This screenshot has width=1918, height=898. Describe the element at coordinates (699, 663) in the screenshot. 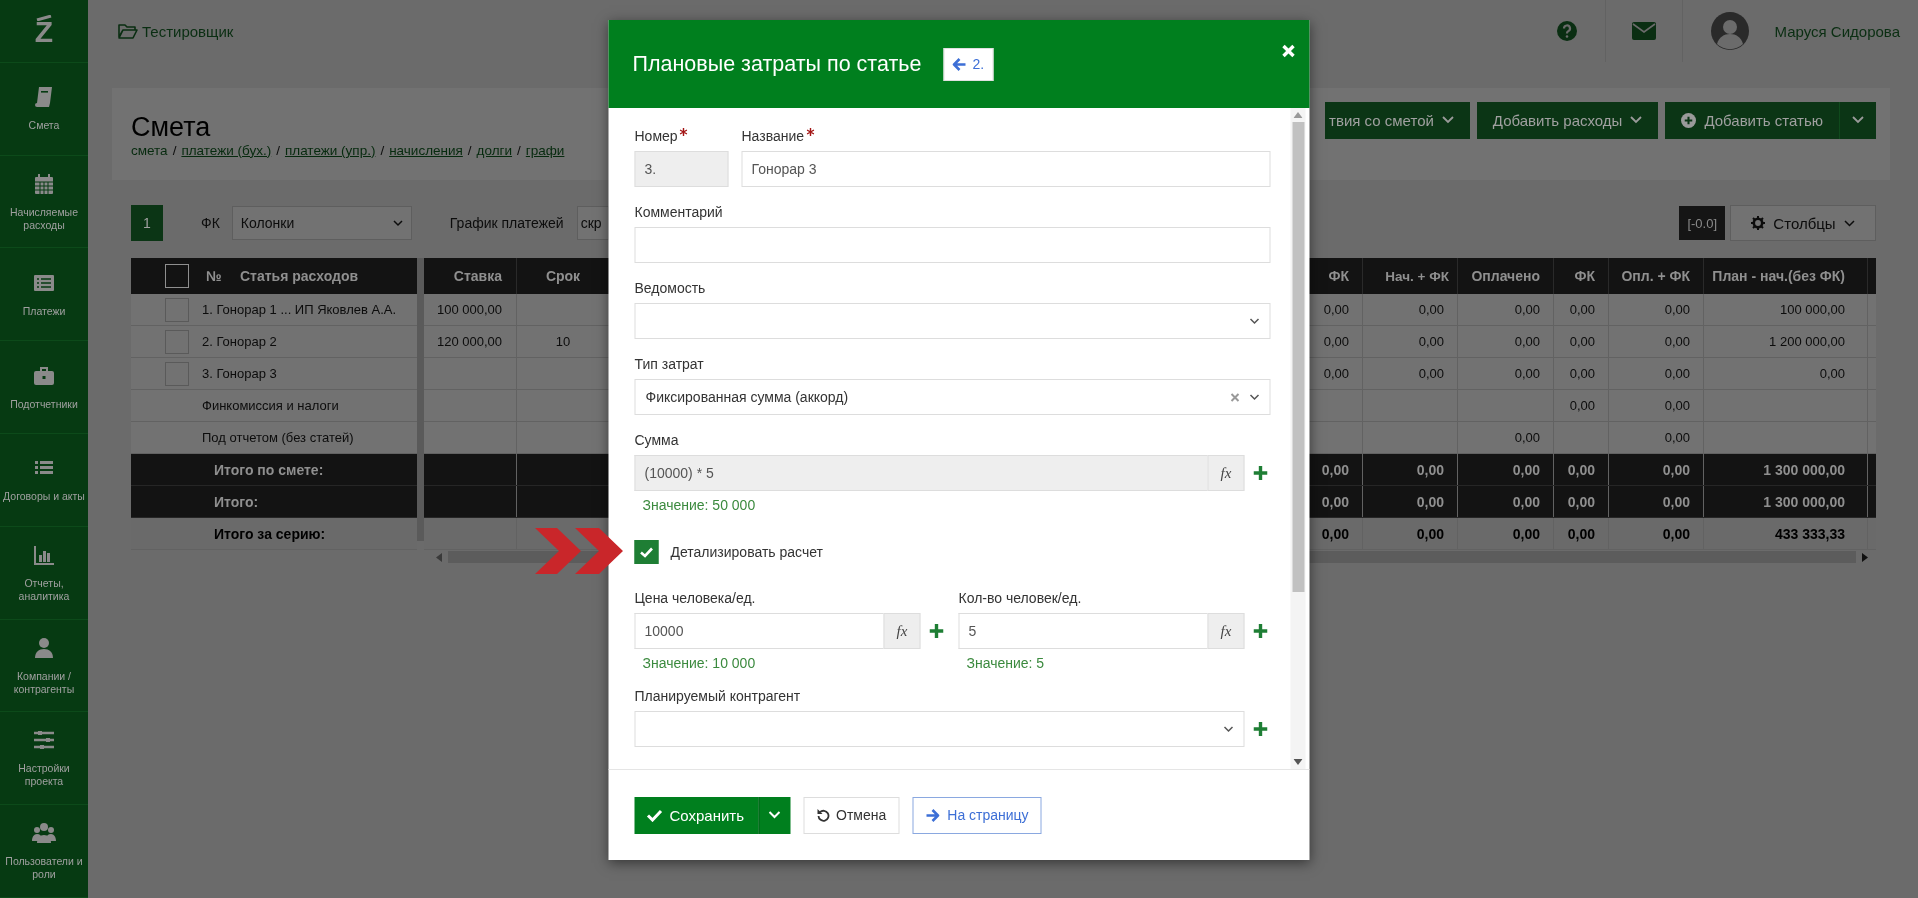

I see `computed-value: Значение: 10 000` at that location.